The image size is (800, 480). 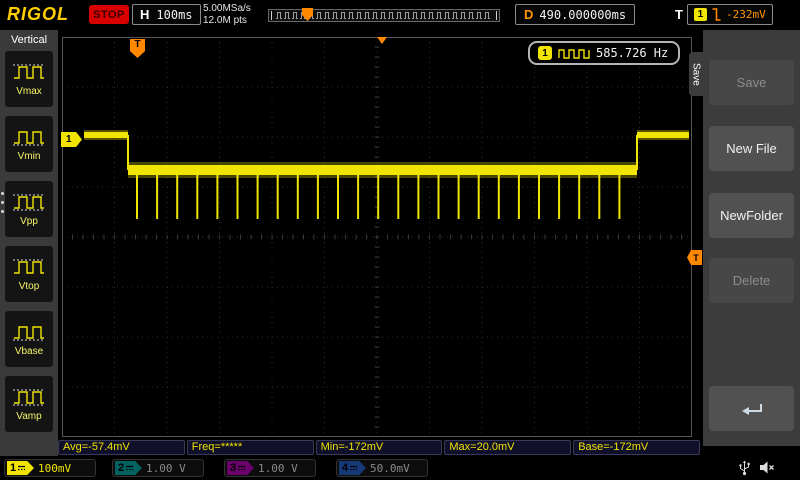 I want to click on channel2-status: 2 1.00 V, so click(x=158, y=468).